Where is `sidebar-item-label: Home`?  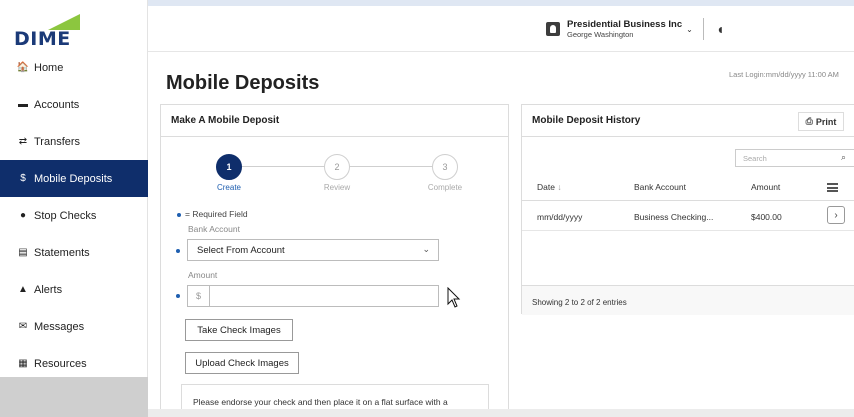
sidebar-item-label: Home is located at coordinates (49, 67).